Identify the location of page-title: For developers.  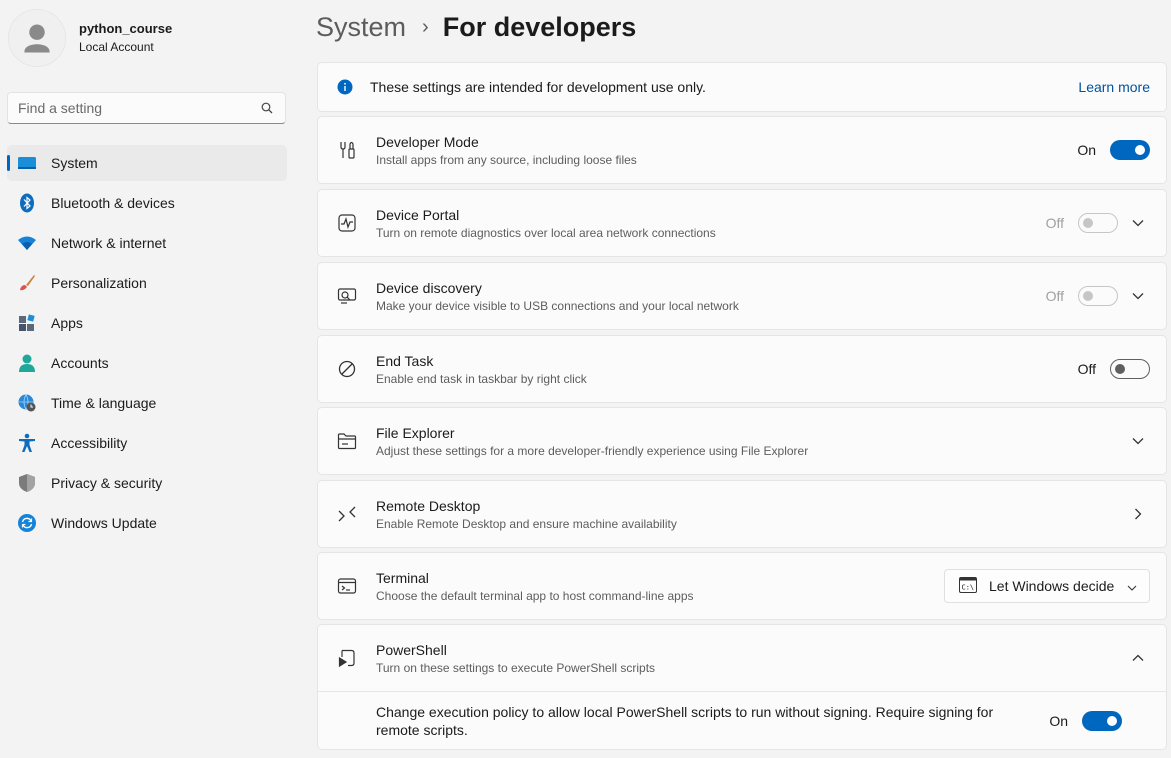
(539, 26).